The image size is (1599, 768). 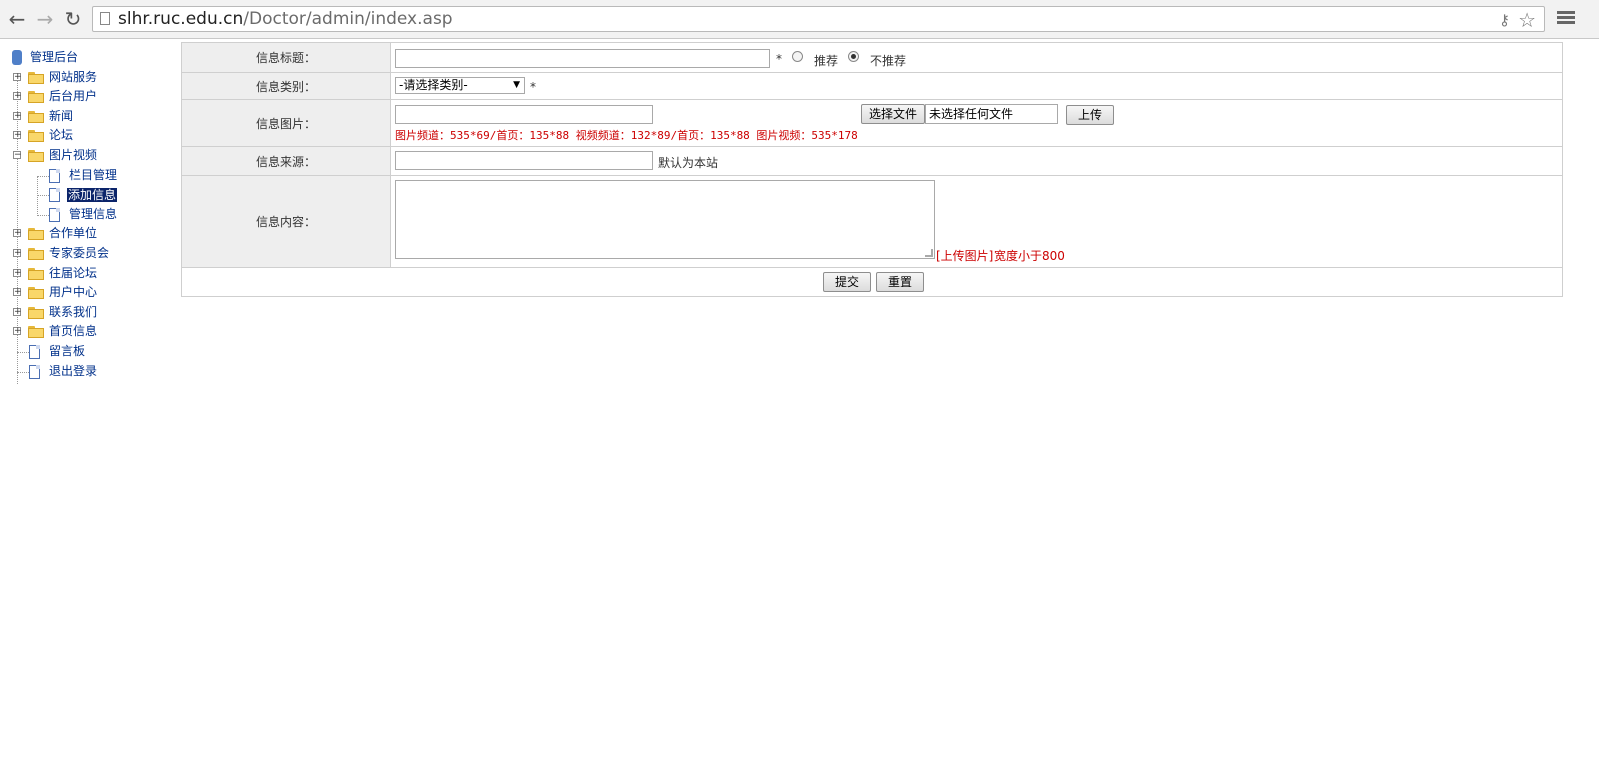 I want to click on sidebar-item-contact-us: + 联系我们, so click(x=94, y=313).